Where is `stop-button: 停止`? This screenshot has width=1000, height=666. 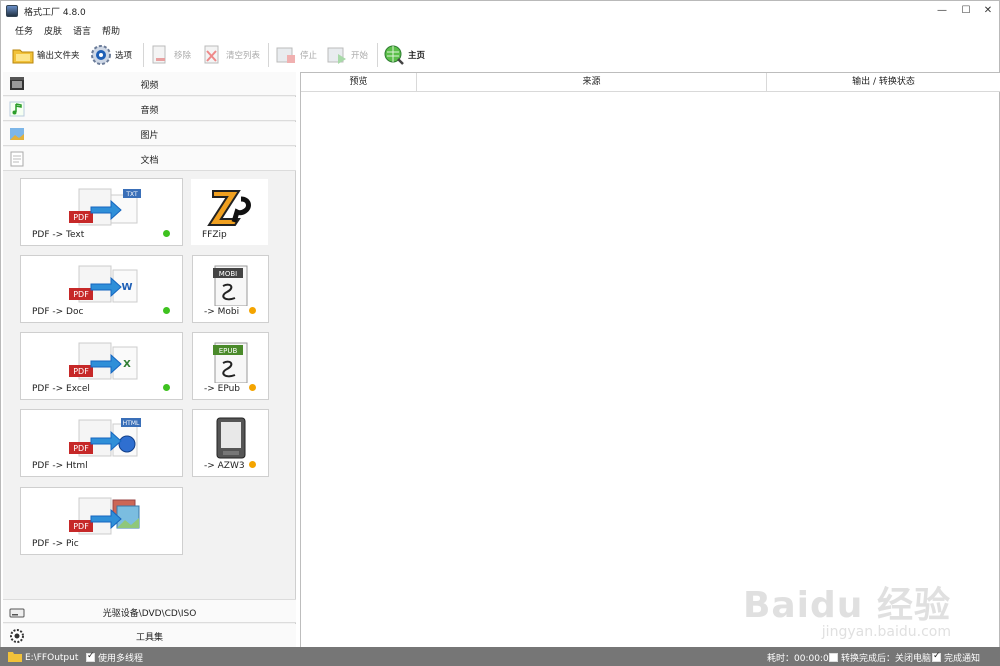
stop-button: 停止 is located at coordinates (296, 55).